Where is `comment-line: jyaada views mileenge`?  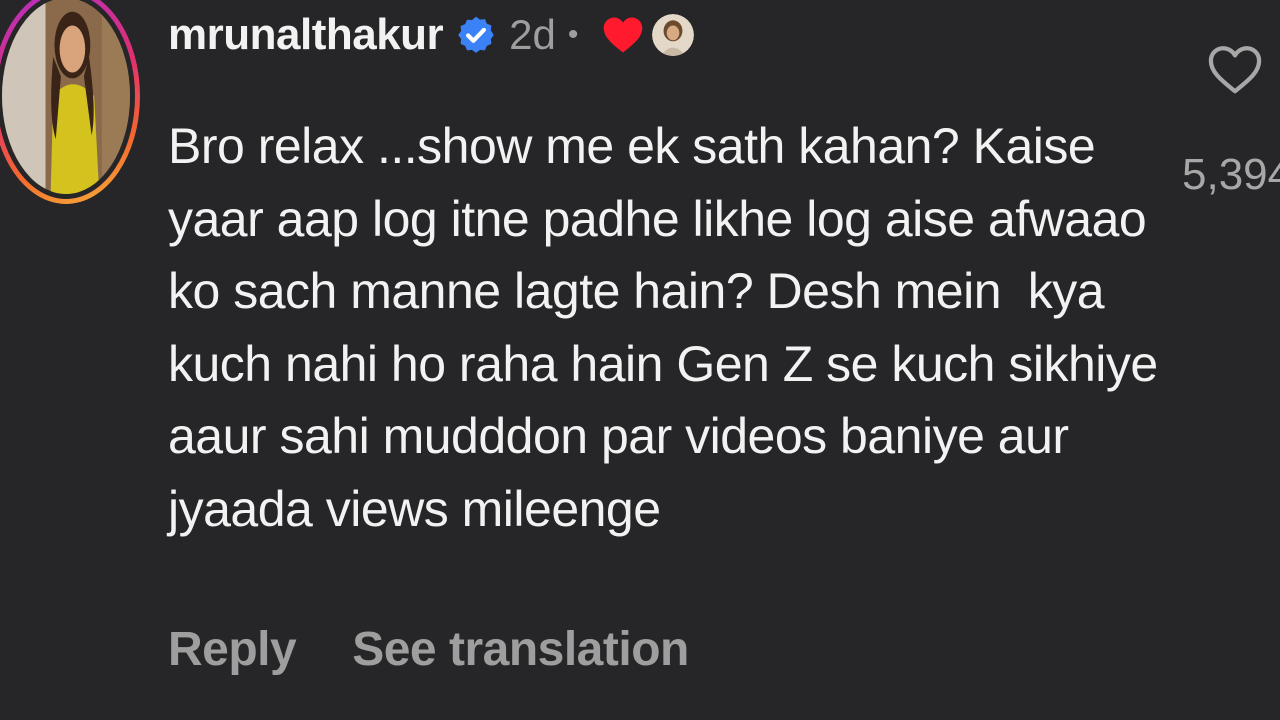
comment-line: jyaada views mileenge is located at coordinates (414, 508).